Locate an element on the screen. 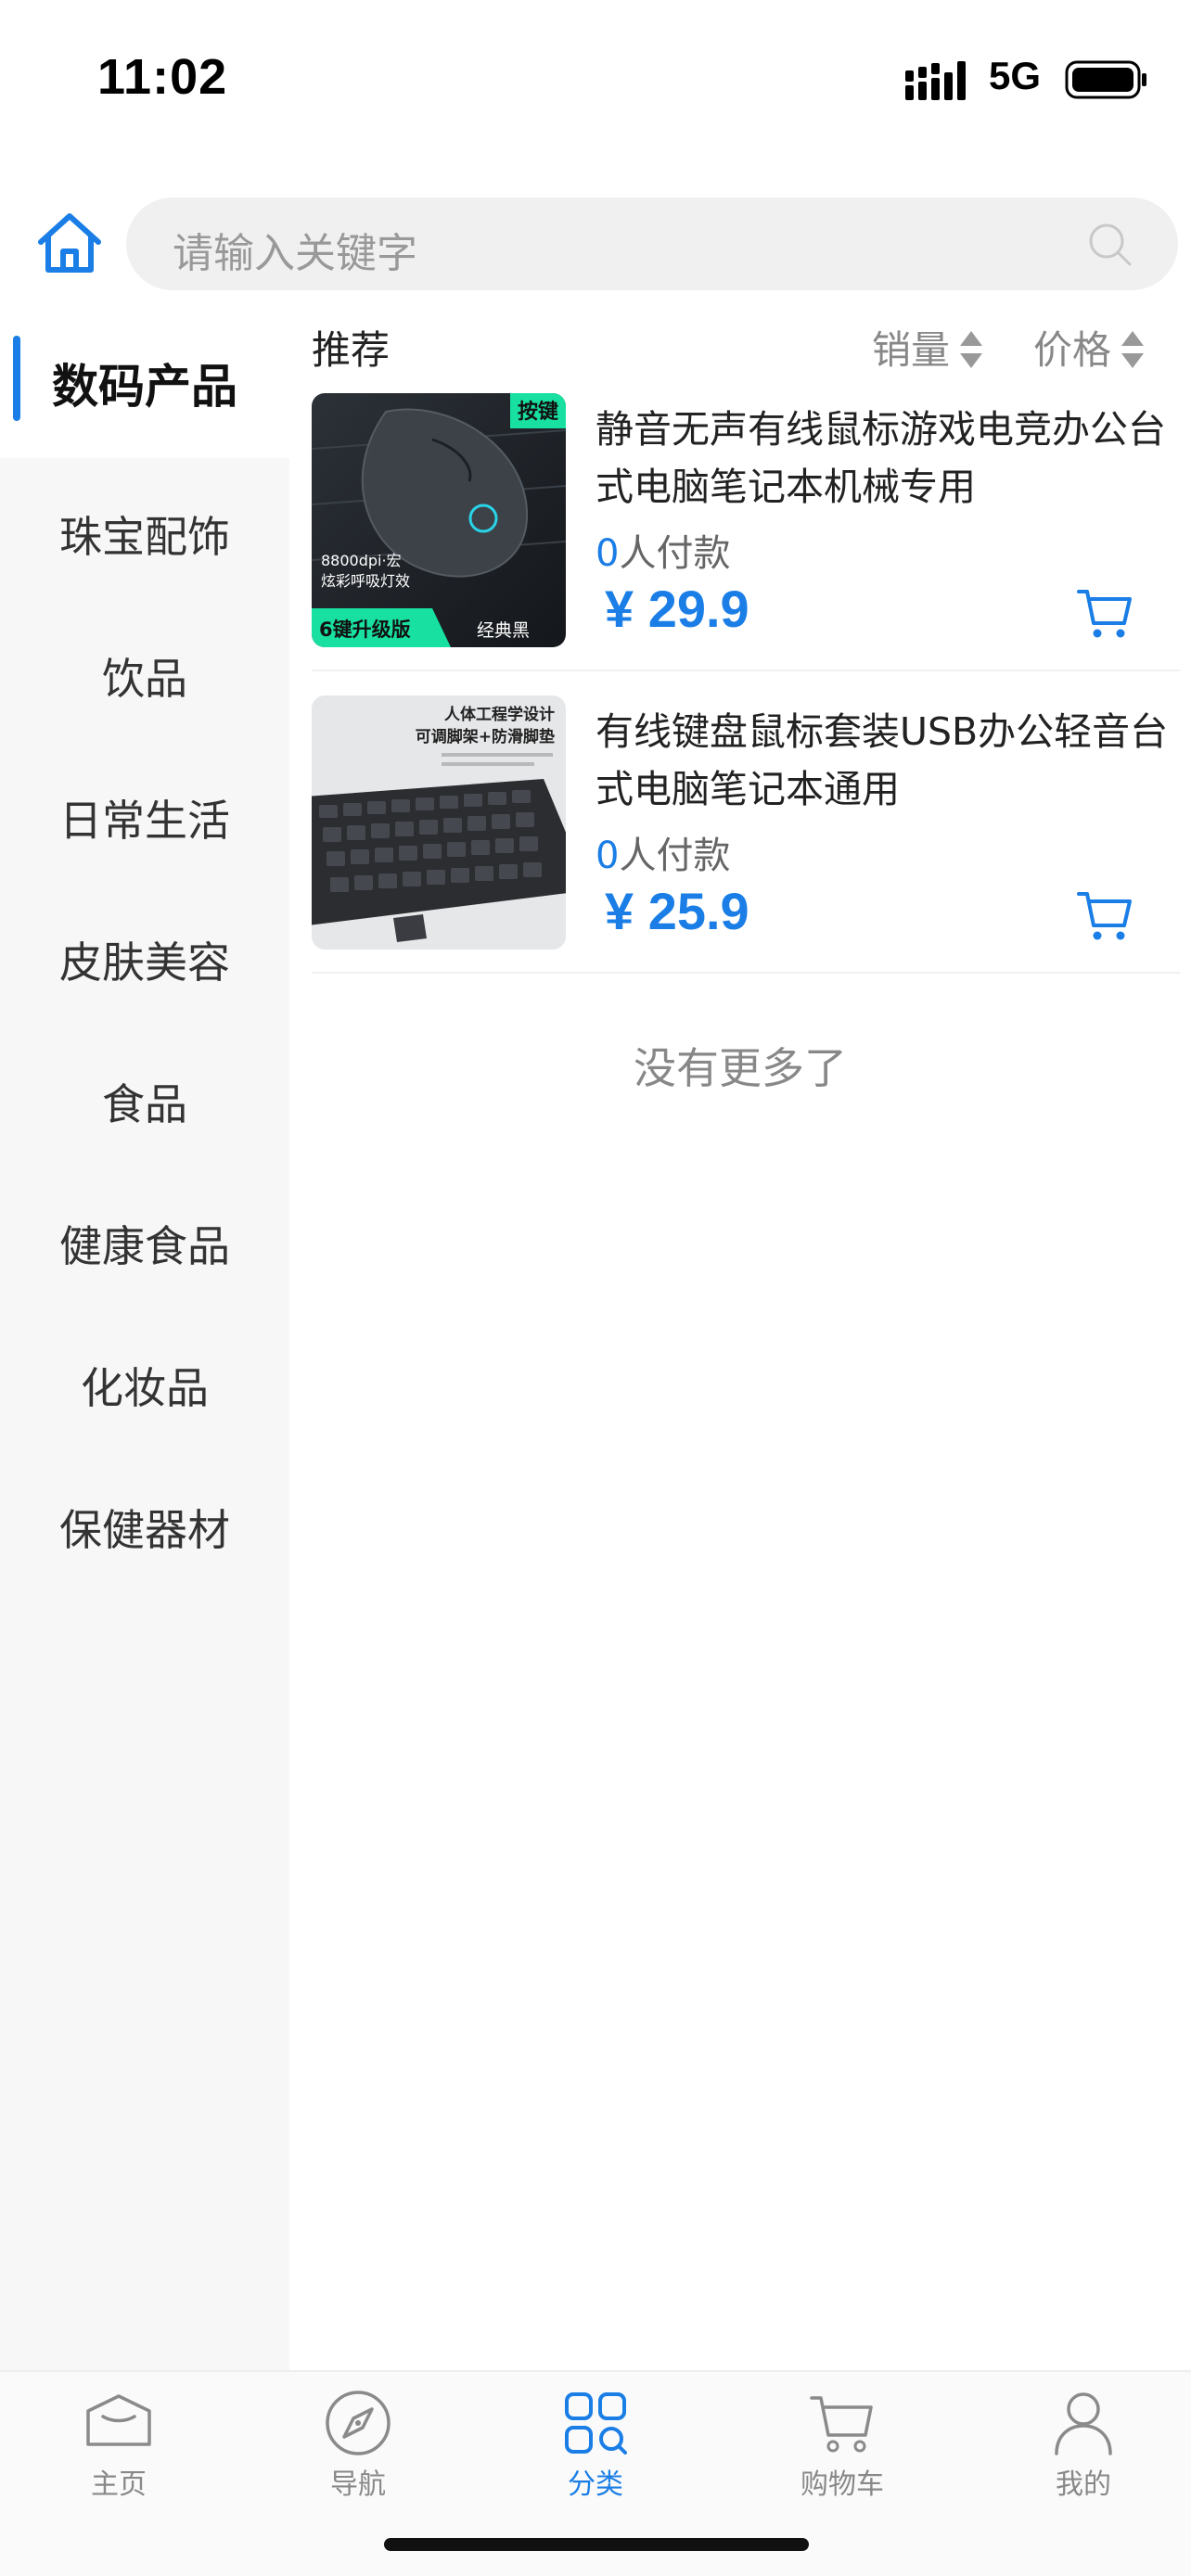  sidebar-item-drinks: 饮品 is located at coordinates (145, 679).